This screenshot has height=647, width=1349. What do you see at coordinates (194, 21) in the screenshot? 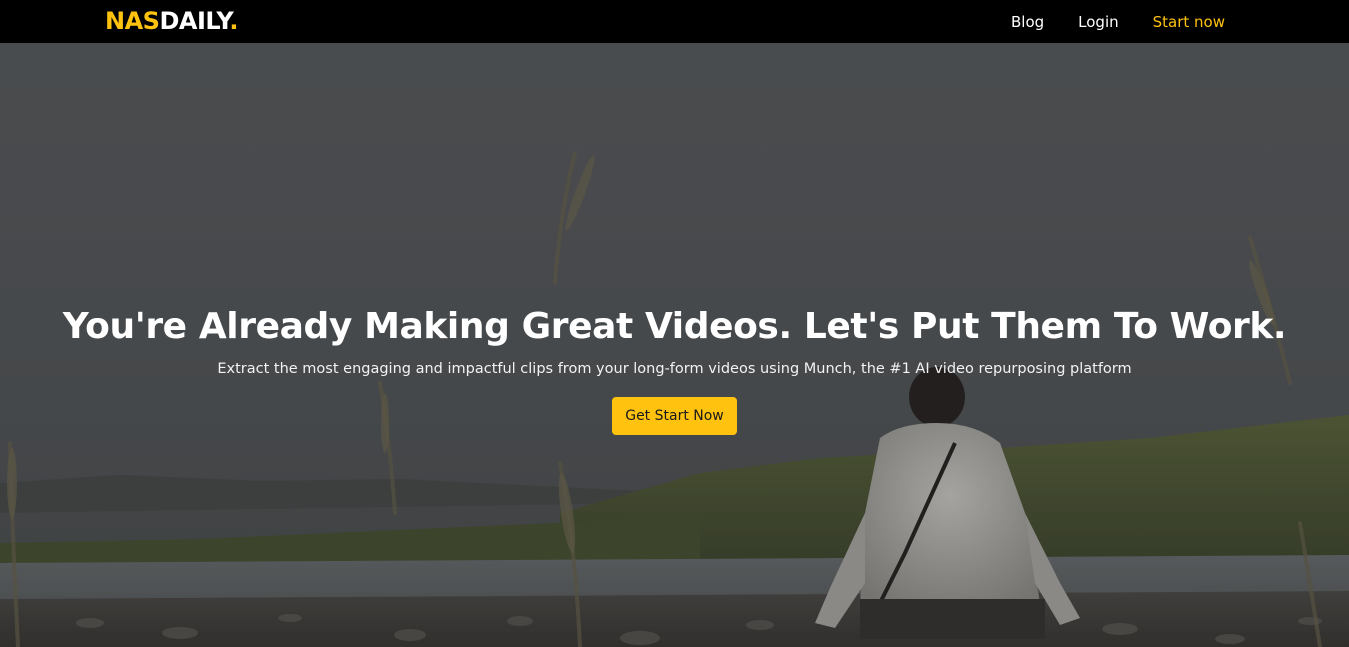
I see `logo-daily: DAILY` at bounding box center [194, 21].